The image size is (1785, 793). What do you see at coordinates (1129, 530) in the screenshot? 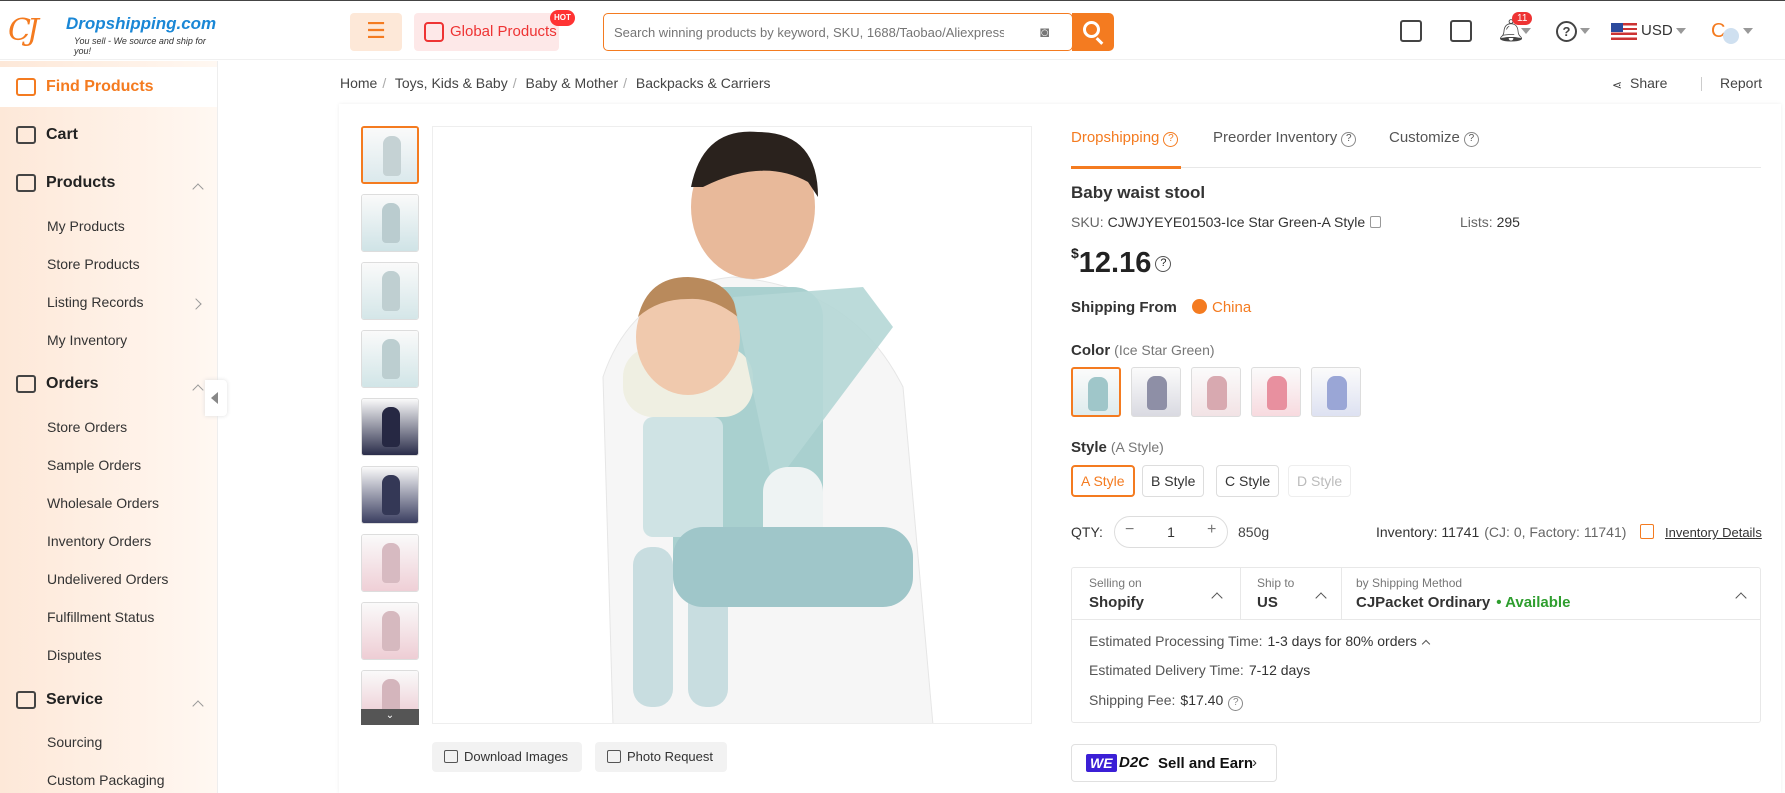
I see `decrement-button: −` at bounding box center [1129, 530].